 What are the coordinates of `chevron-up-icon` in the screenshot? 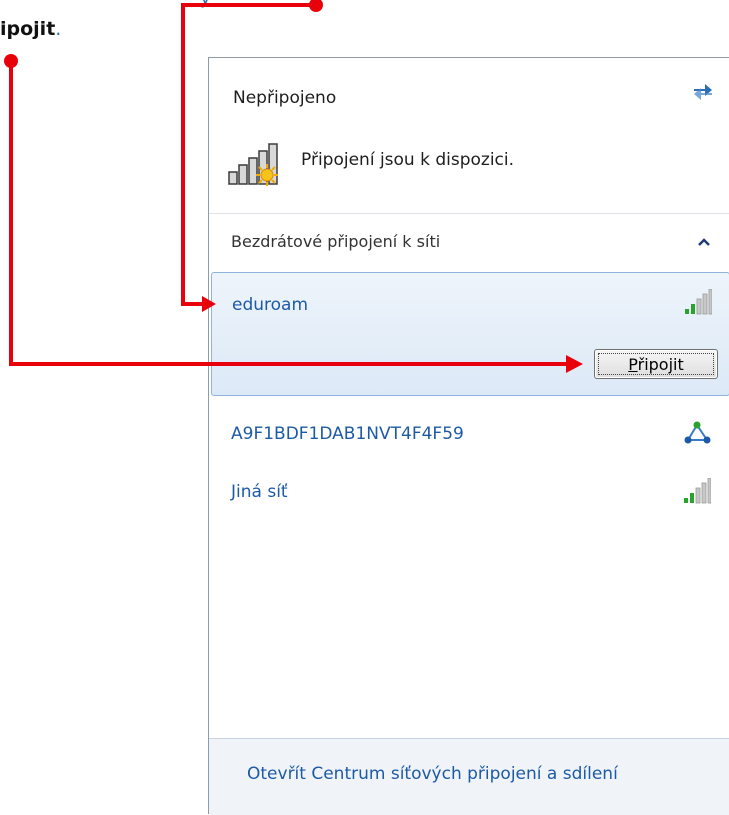 It's located at (704, 242).